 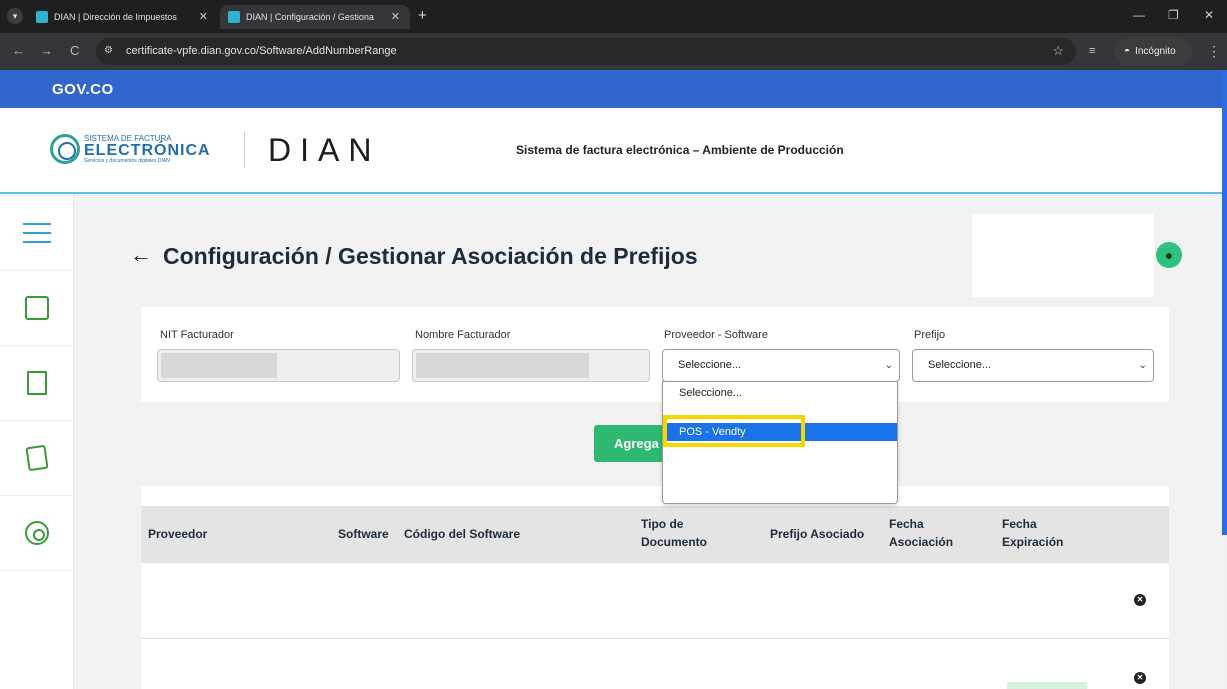 What do you see at coordinates (1063, 255) in the screenshot?
I see `user-info-box` at bounding box center [1063, 255].